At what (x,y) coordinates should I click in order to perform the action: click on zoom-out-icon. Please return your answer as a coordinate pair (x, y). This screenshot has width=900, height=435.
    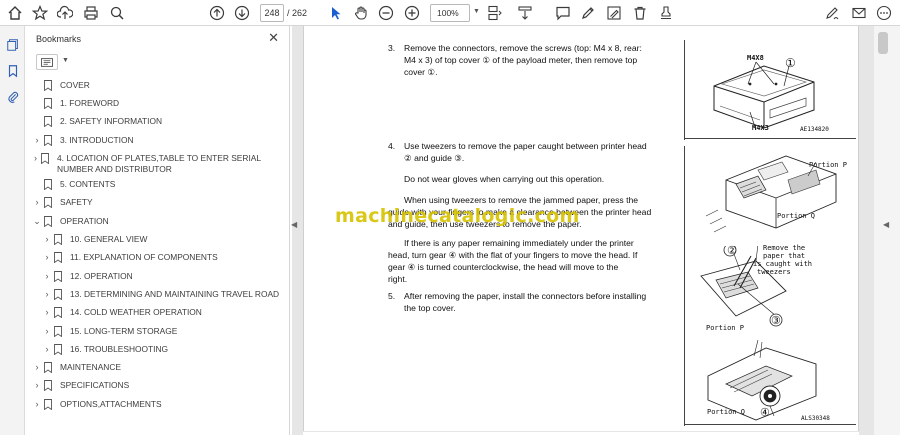
    Looking at the image, I should click on (386, 13).